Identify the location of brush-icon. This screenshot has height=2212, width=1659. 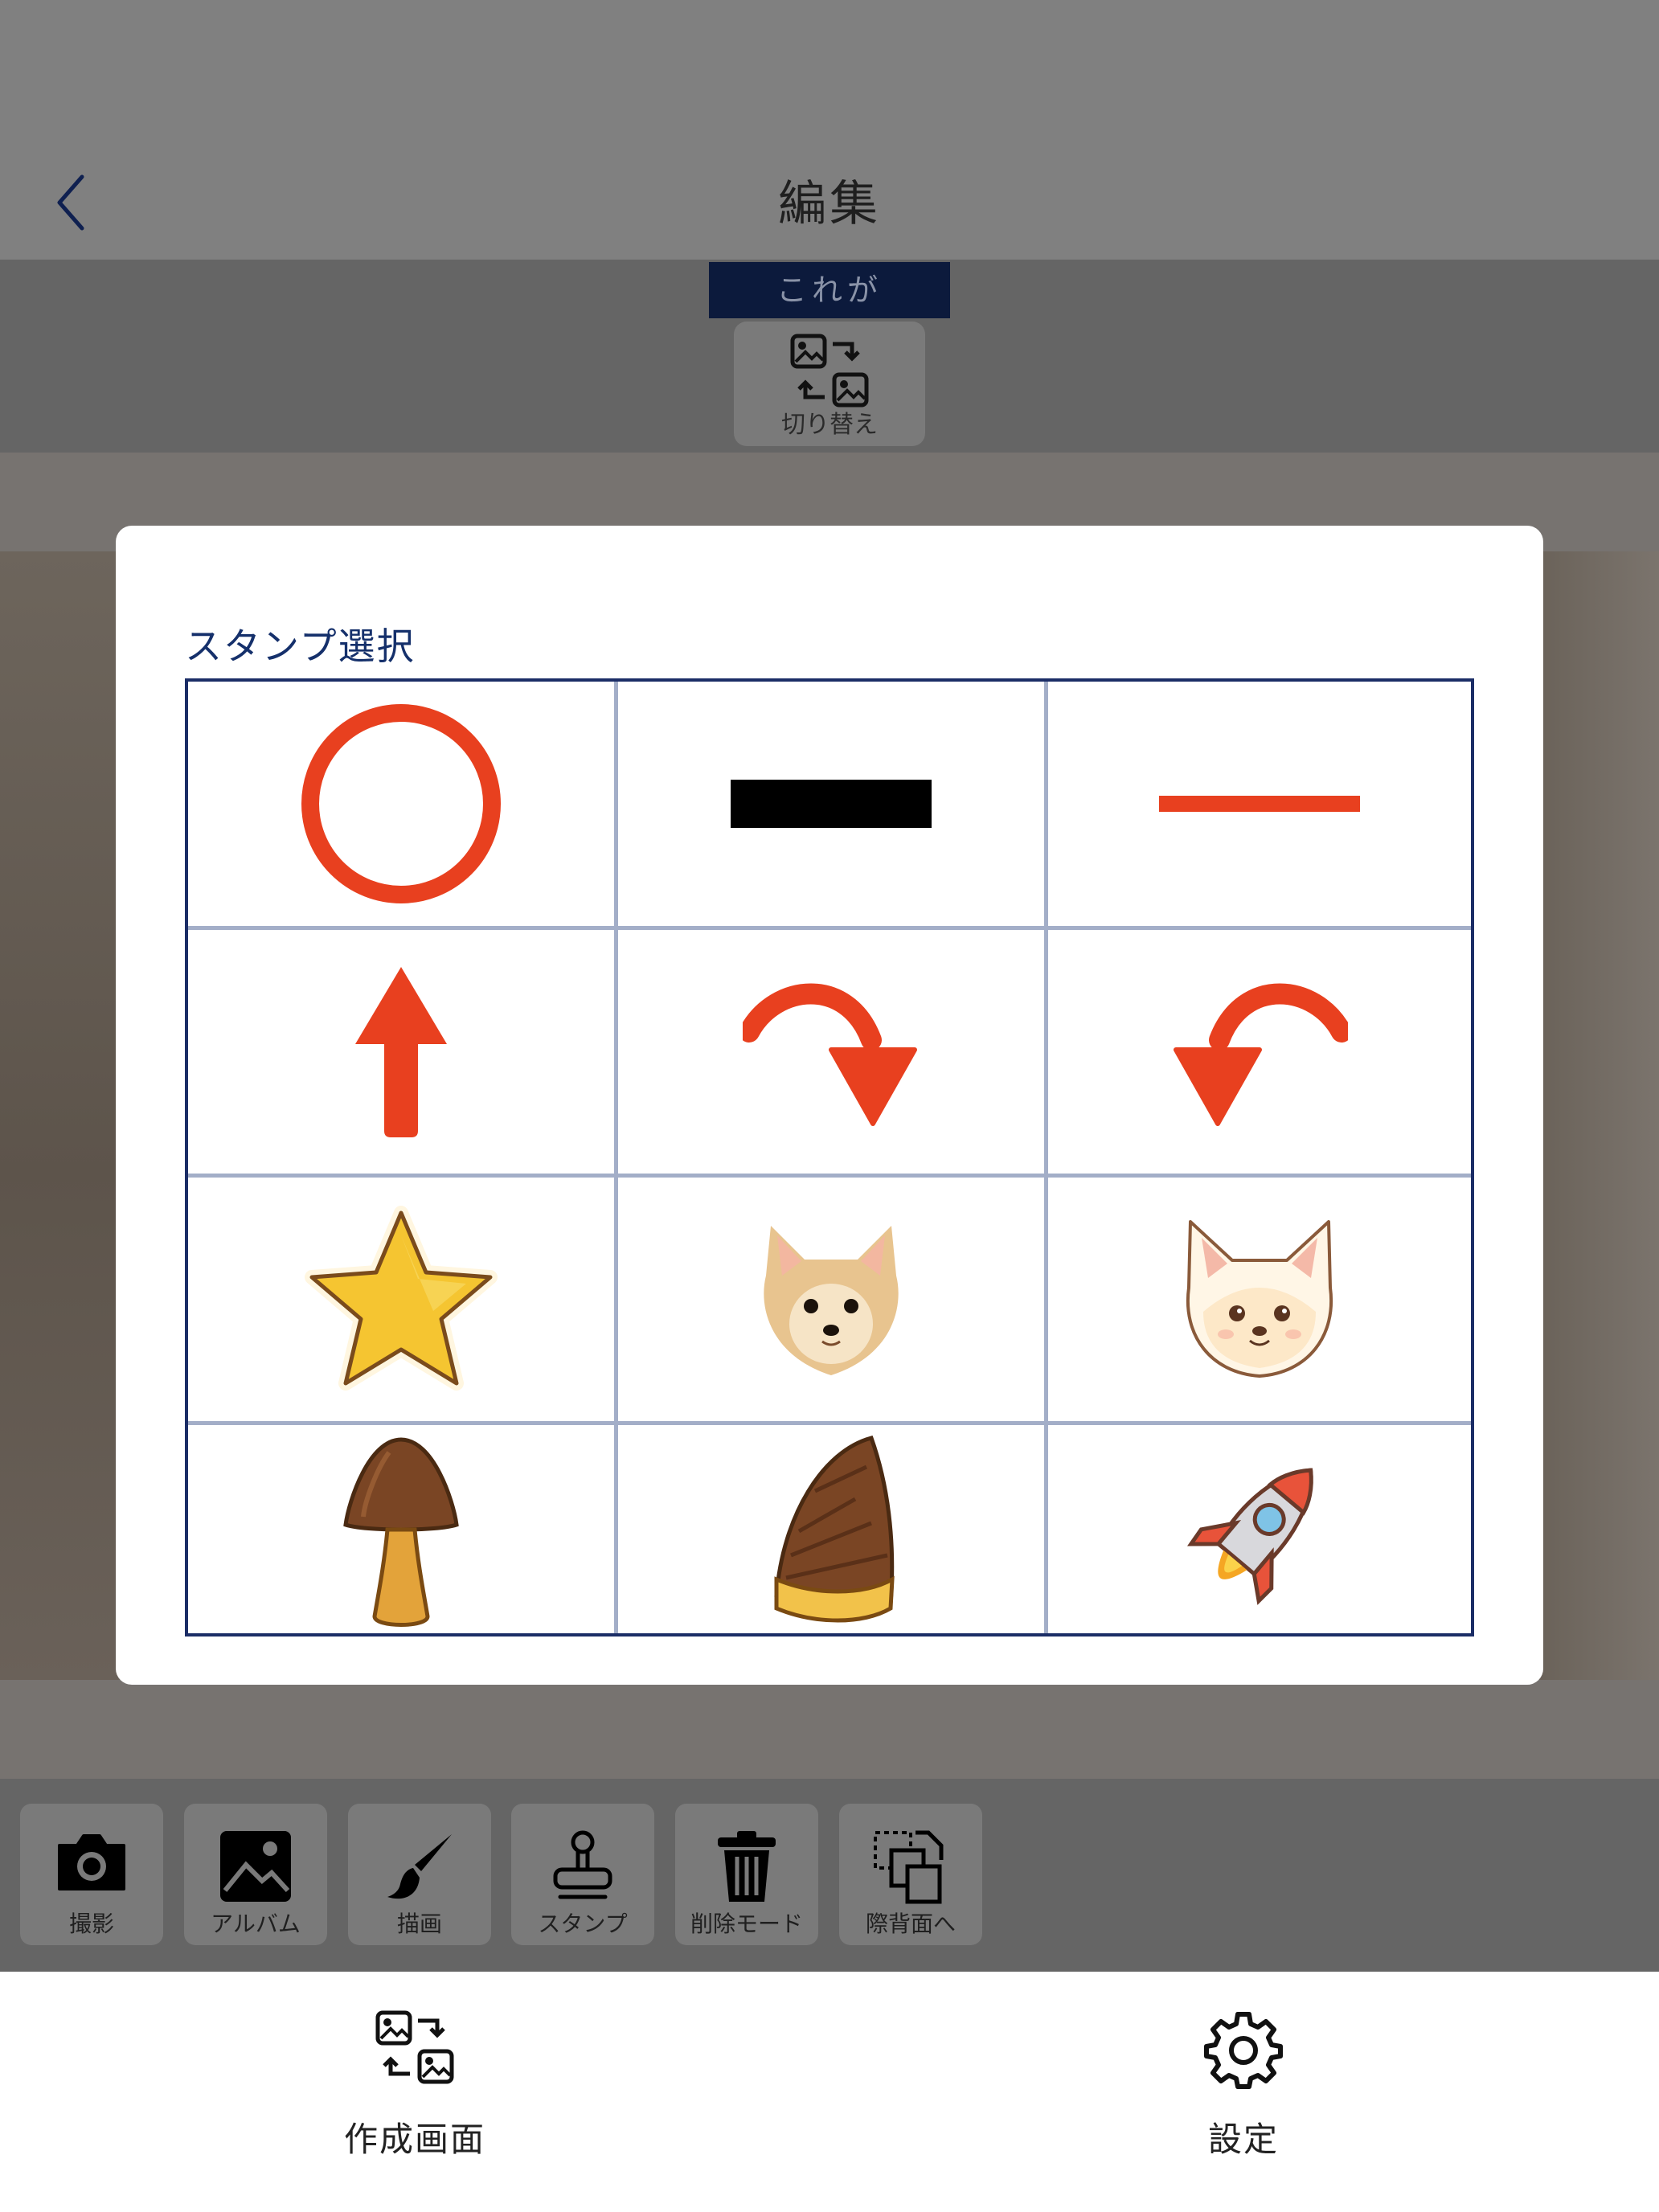
(420, 1866).